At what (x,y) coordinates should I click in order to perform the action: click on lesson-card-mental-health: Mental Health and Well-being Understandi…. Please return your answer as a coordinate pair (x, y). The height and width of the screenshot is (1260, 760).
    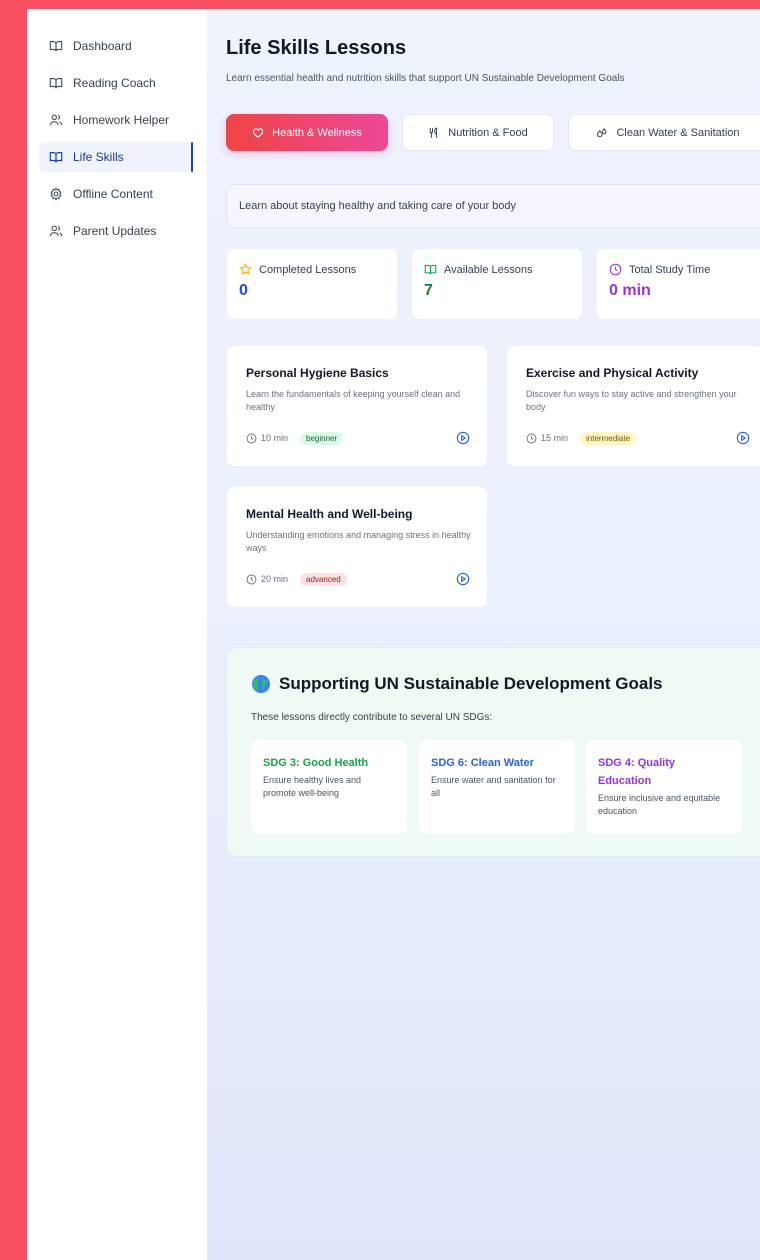
    Looking at the image, I should click on (357, 547).